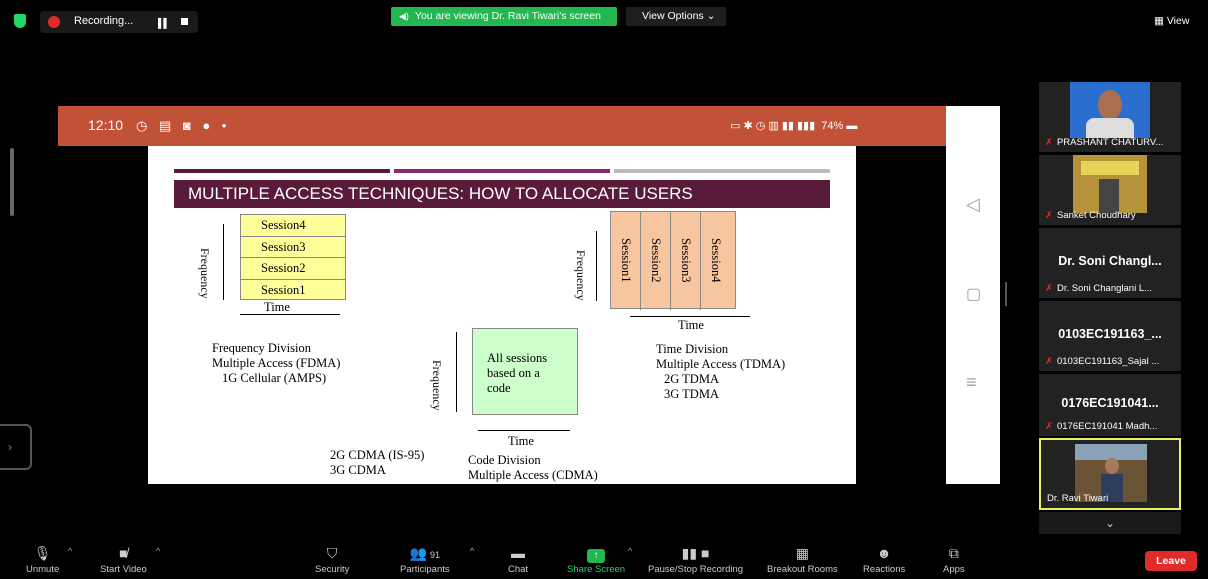  I want to click on tdma-desc-line: Time Division, so click(692, 349).